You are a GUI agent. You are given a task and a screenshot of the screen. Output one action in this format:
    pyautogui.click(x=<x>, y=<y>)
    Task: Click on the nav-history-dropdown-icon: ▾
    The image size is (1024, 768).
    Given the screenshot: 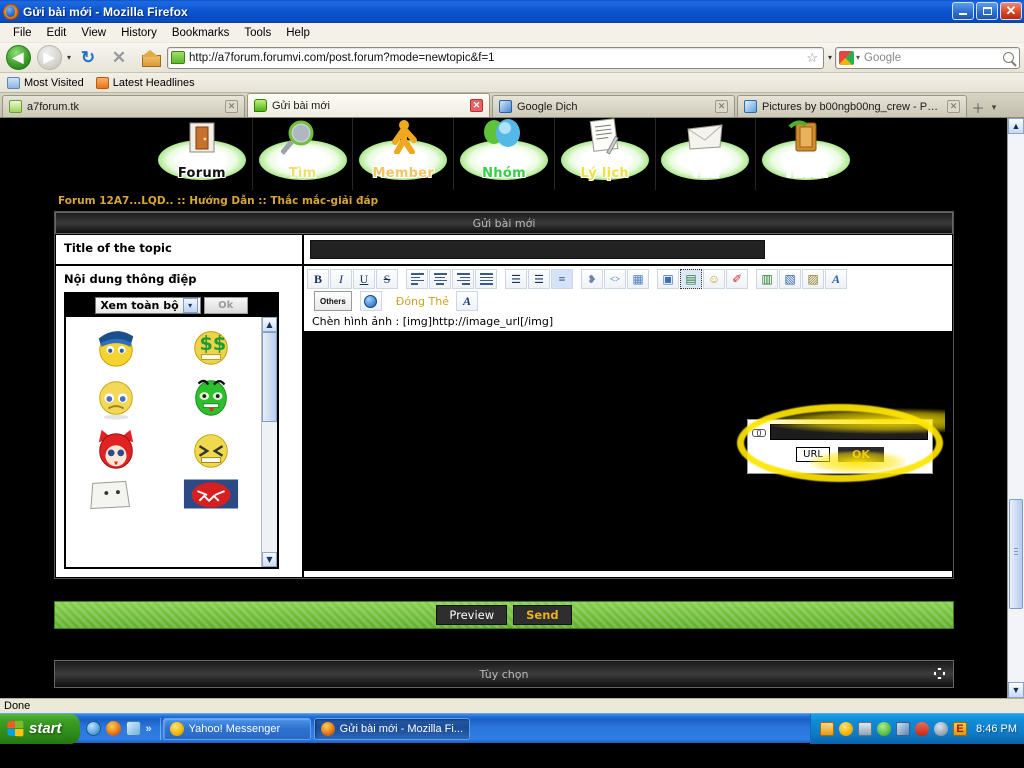 What is the action you would take?
    pyautogui.click(x=69, y=57)
    